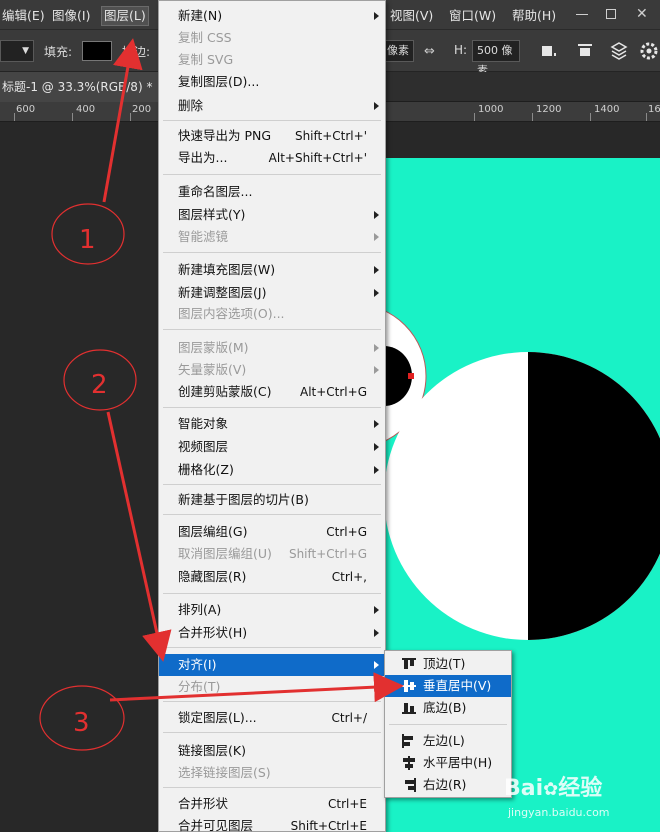  What do you see at coordinates (448, 686) in the screenshot?
I see `align-vertical-center-item: 垂直居中(V)` at bounding box center [448, 686].